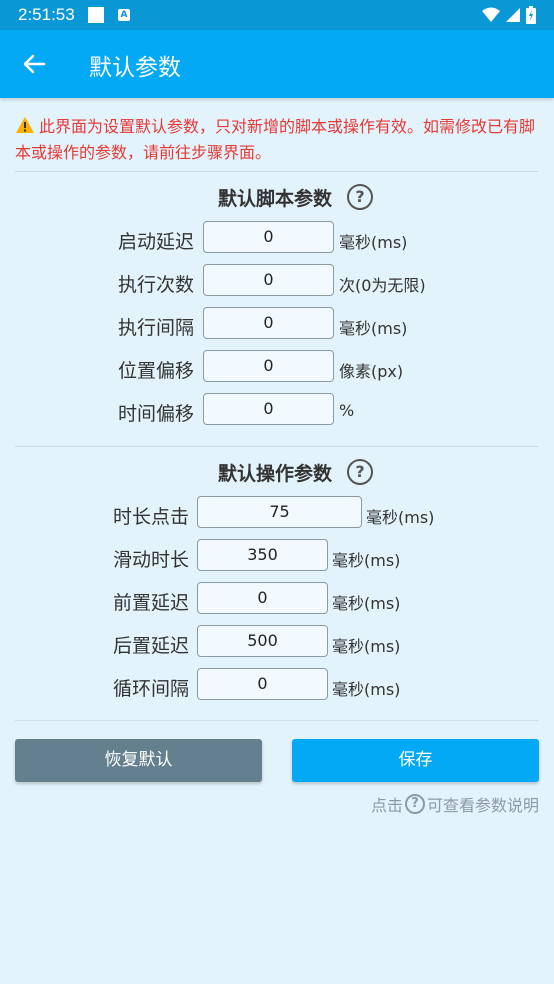 This screenshot has height=984, width=554. I want to click on loop-interval-input: 0, so click(262, 684).